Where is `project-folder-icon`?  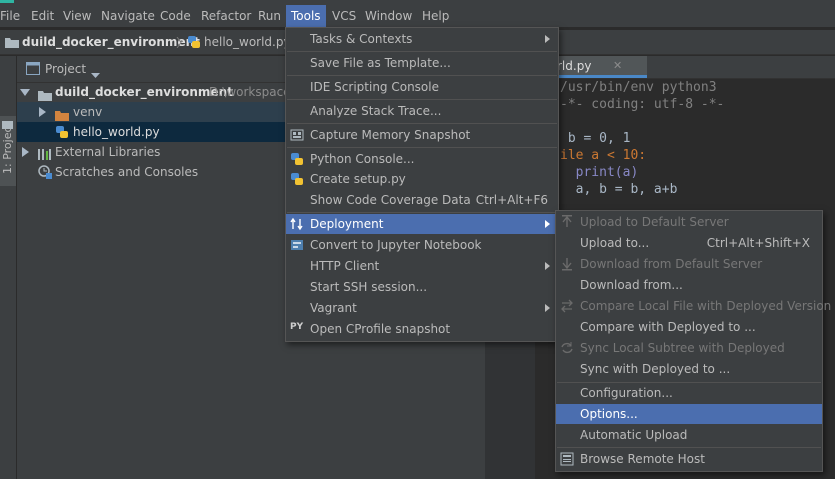
project-folder-icon is located at coordinates (12, 44).